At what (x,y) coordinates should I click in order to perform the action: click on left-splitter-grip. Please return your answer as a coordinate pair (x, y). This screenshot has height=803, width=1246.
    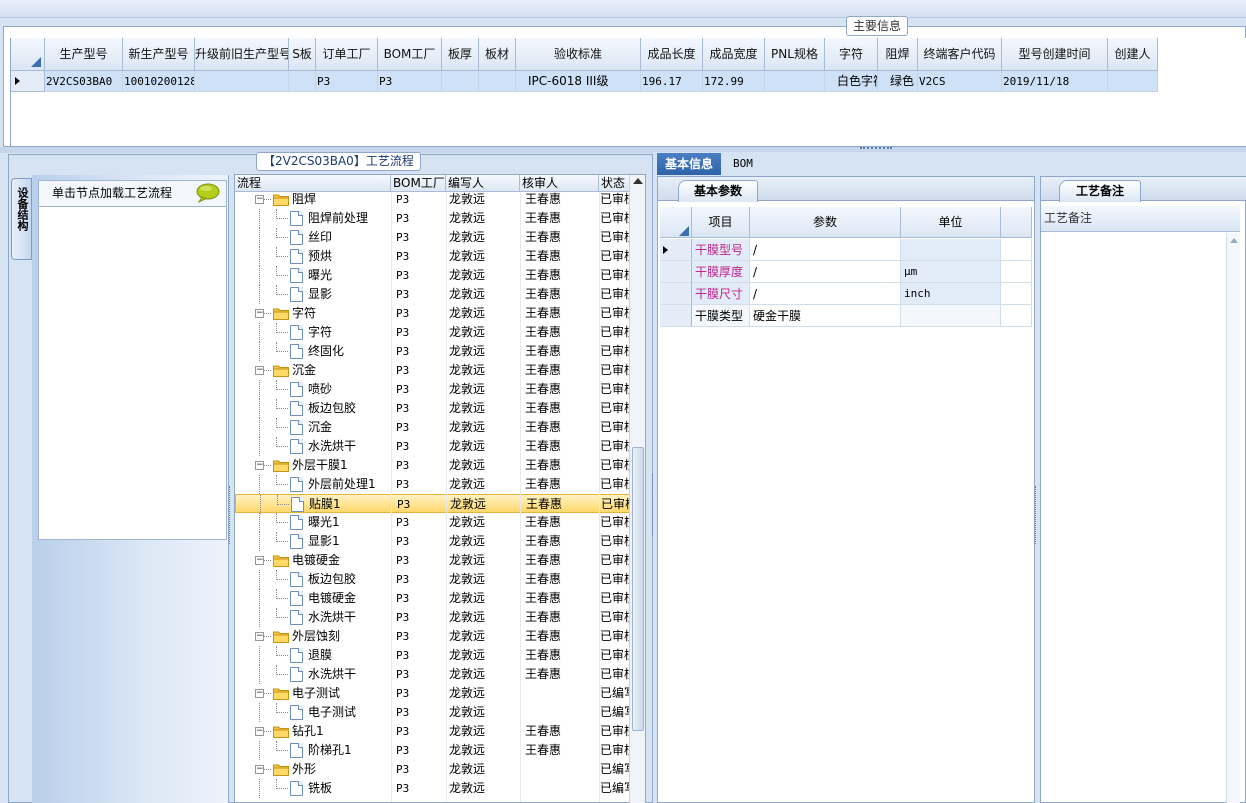
    Looking at the image, I should click on (230, 515).